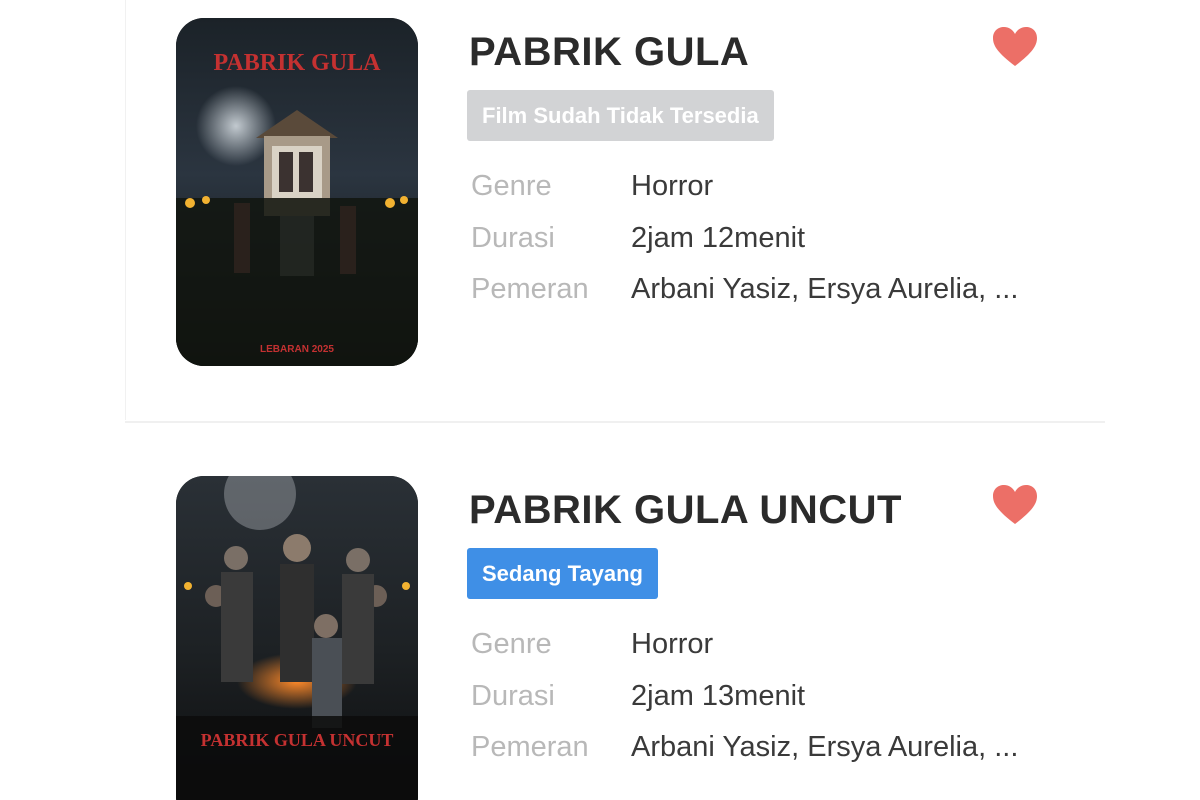 The height and width of the screenshot is (800, 1200). What do you see at coordinates (718, 696) in the screenshot?
I see `duration-value: 2jam 13menit` at bounding box center [718, 696].